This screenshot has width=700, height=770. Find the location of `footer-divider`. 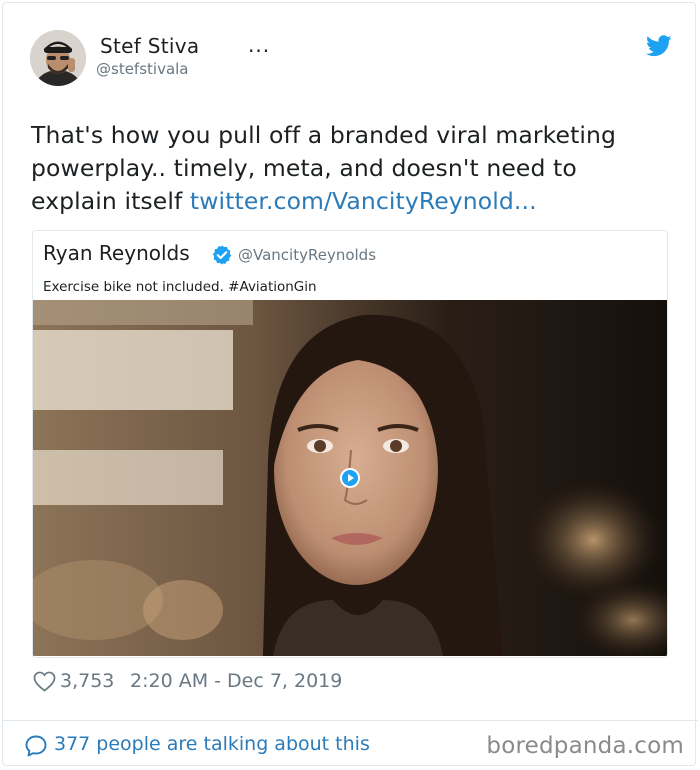

footer-divider is located at coordinates (350, 720).